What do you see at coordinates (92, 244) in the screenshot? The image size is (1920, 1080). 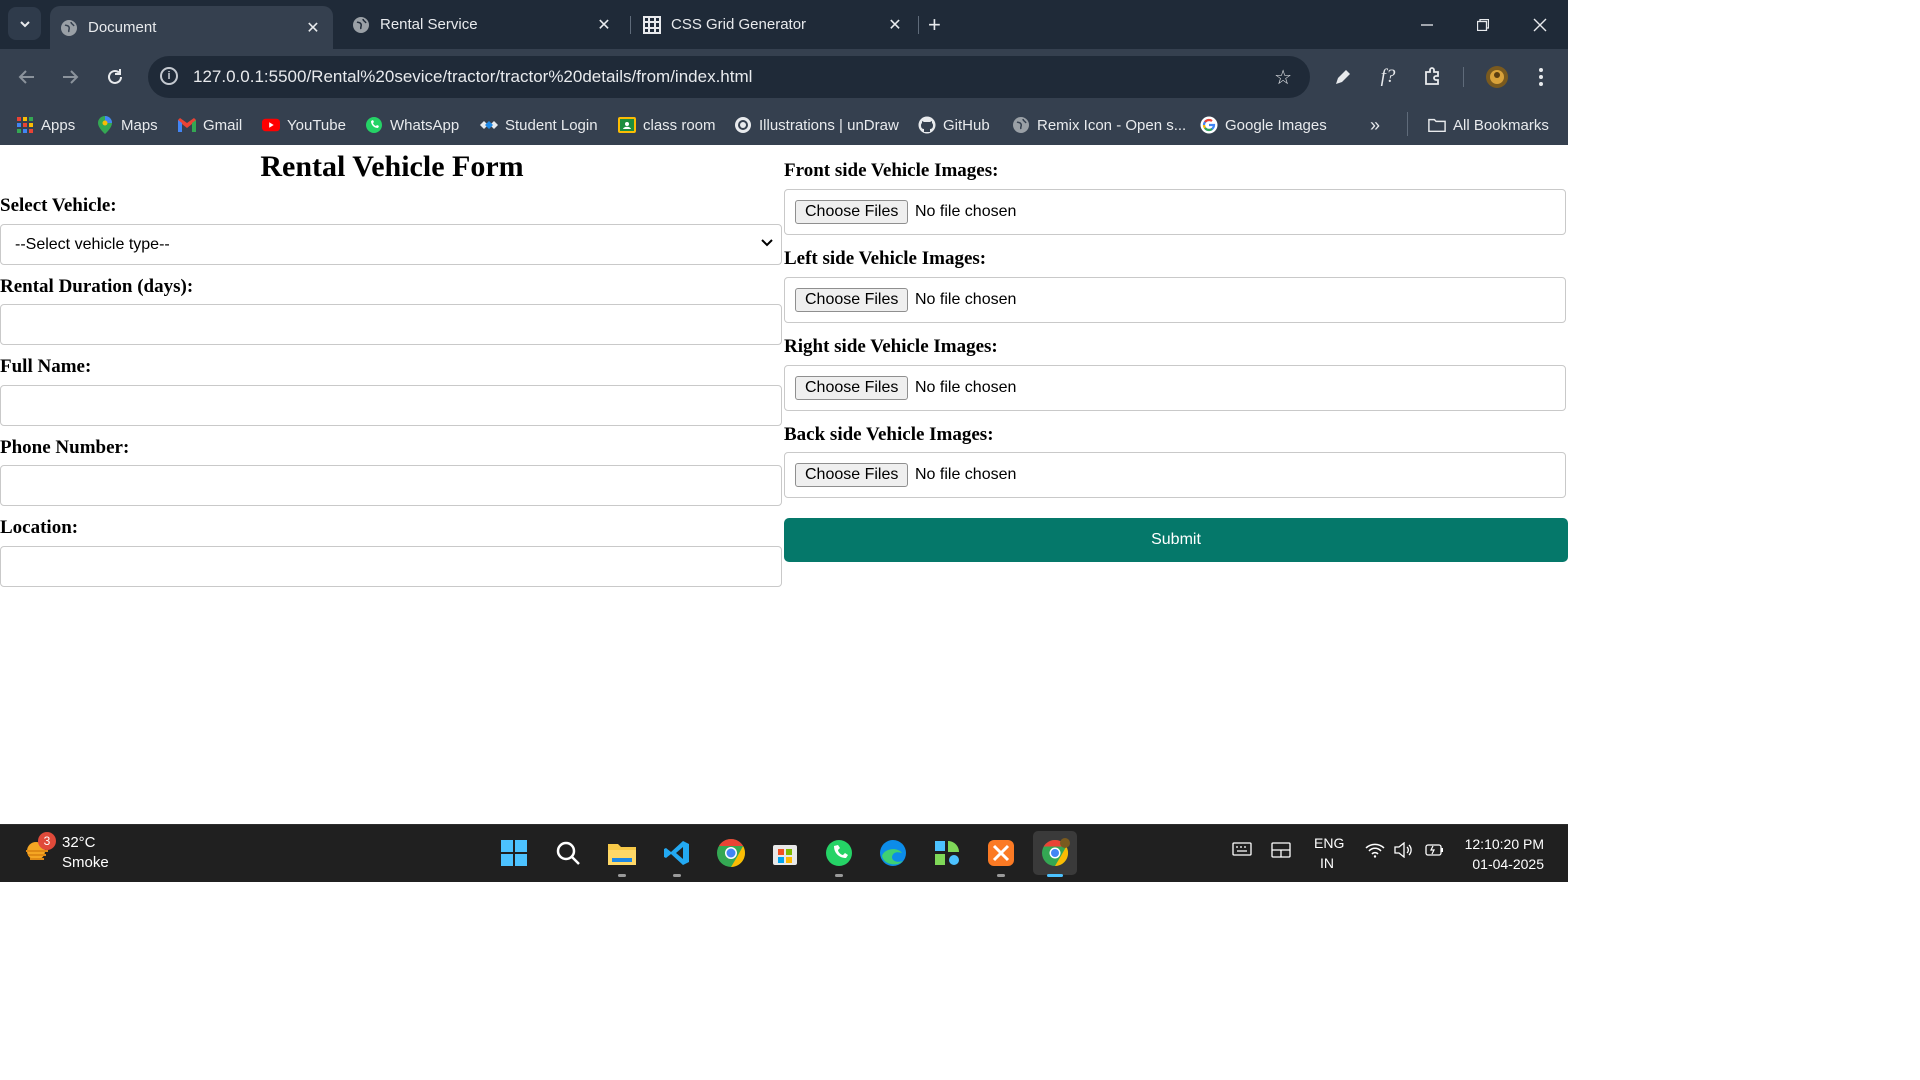 I see `vehicle-type-value: --Select vehicle type--` at bounding box center [92, 244].